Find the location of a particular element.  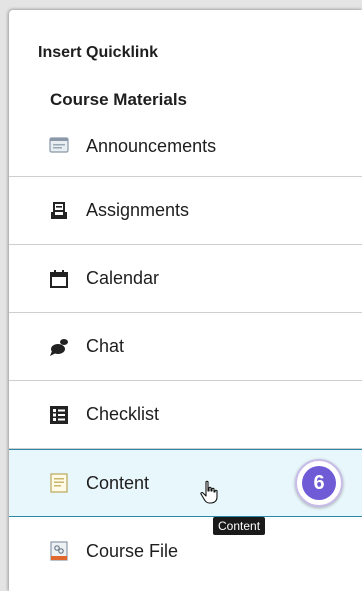

list-item-label: Content is located at coordinates (118, 482).